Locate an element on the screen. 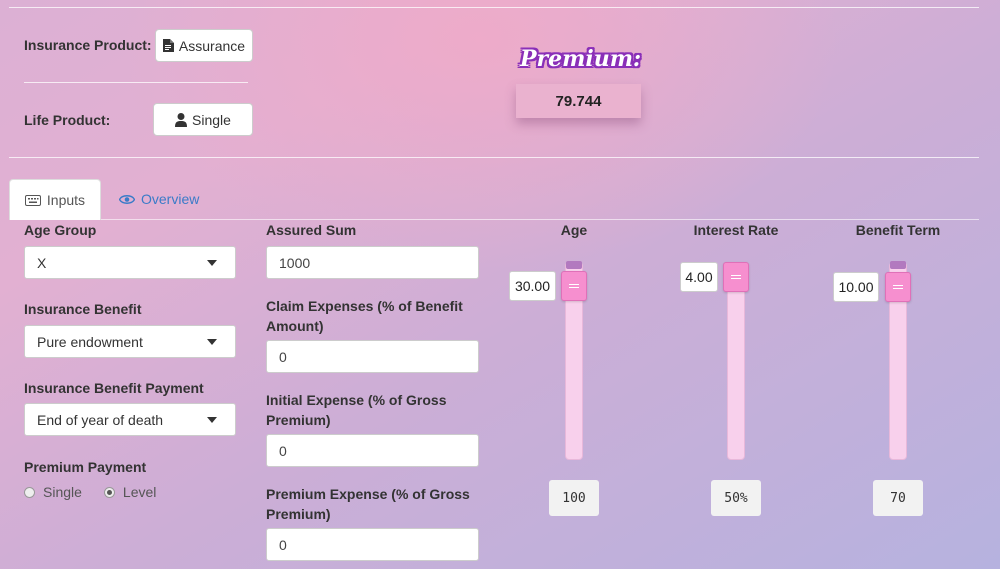 The image size is (1000, 569). life-product-button: Single is located at coordinates (203, 119).